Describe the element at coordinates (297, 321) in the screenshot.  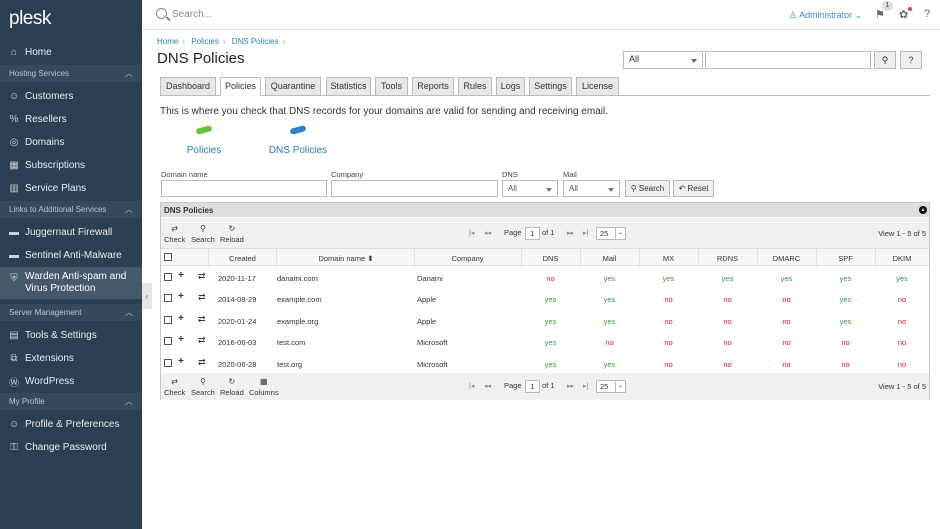
I see `cell-domain-name: example.org` at that location.